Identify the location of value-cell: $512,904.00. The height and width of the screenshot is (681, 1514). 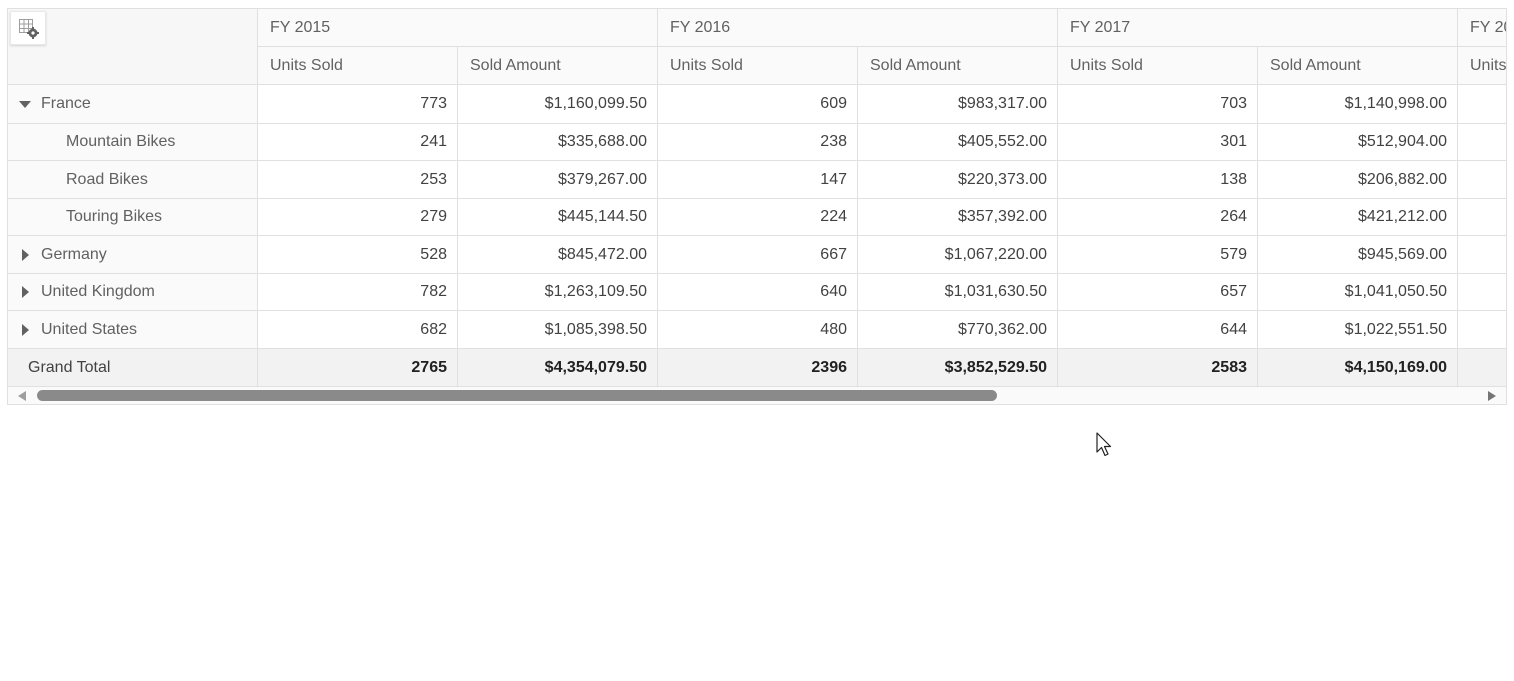
(1358, 142).